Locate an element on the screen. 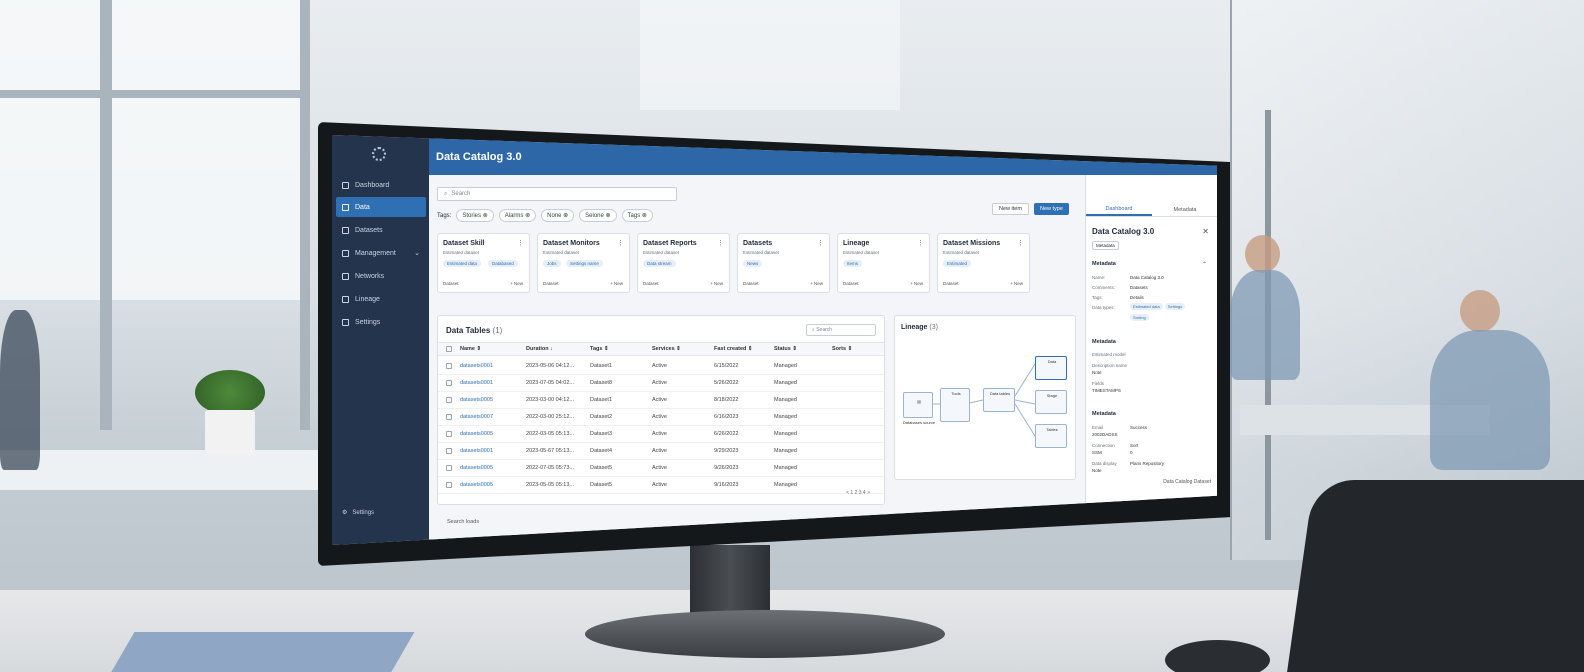 The image size is (1584, 672). column-header: Name ⇕ is located at coordinates (493, 349).